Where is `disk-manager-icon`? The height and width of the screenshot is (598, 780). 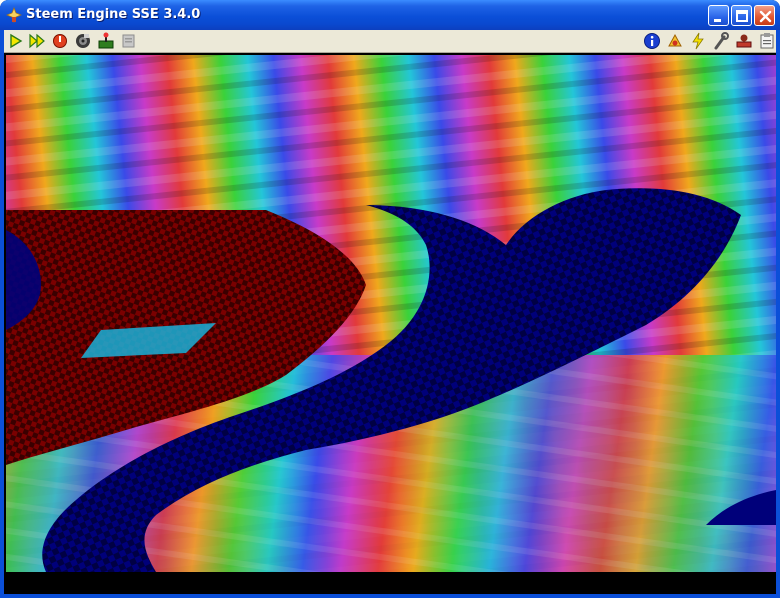 disk-manager-icon is located at coordinates (83, 41).